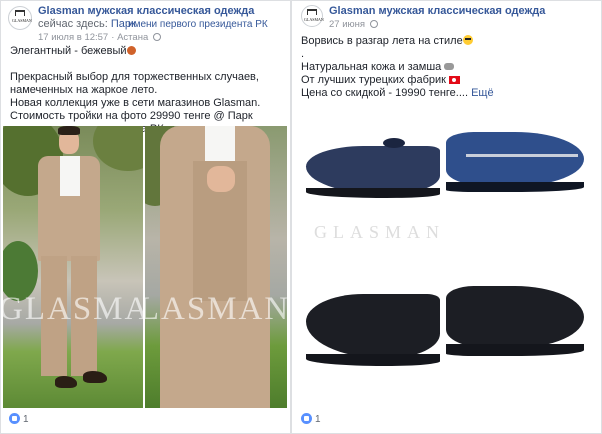  Describe the element at coordinates (147, 64) in the screenshot. I see `post-text-line` at that location.